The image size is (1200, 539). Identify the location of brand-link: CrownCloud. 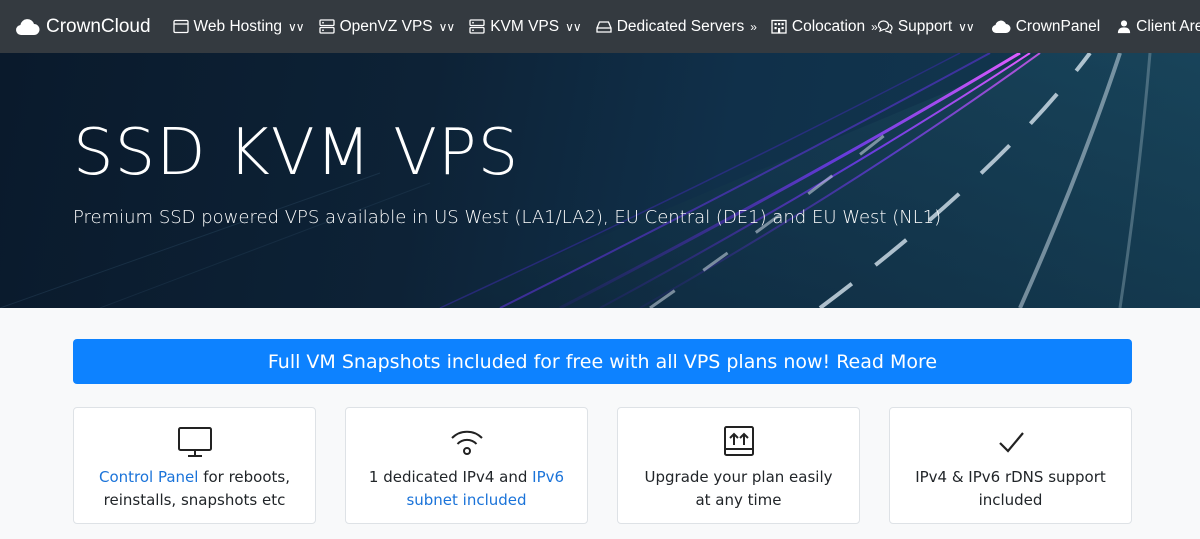
(83, 27).